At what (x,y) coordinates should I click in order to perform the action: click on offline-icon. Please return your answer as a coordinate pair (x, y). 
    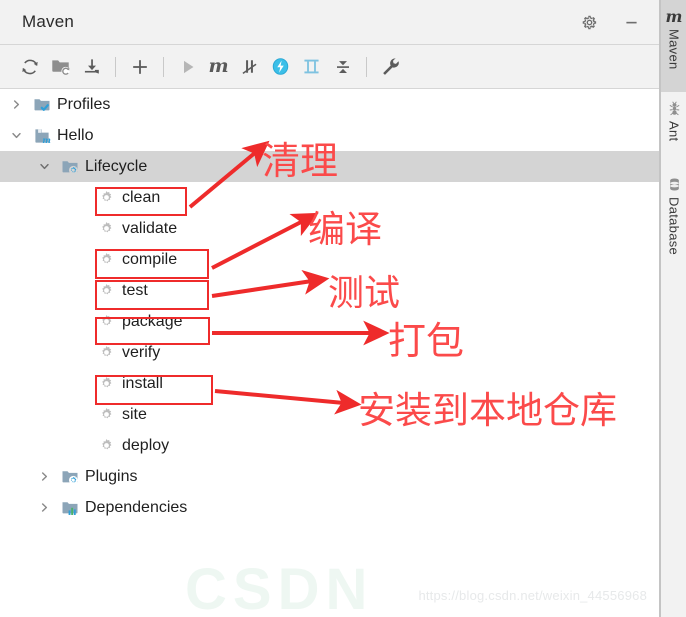
    Looking at the image, I should click on (249, 67).